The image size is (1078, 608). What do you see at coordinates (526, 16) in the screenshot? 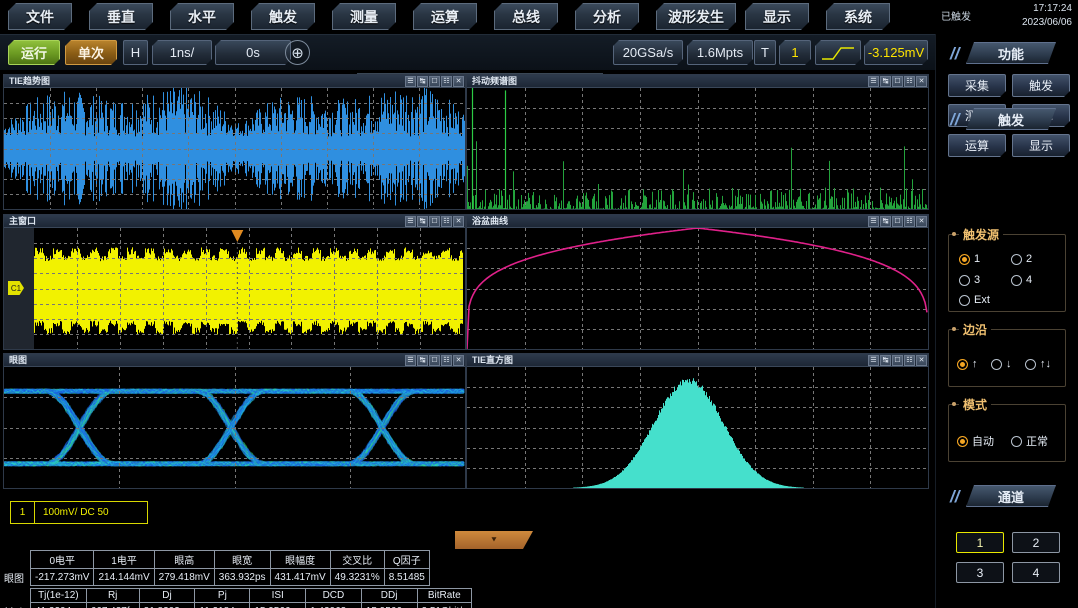
I see `menu-item-6: 总线` at bounding box center [526, 16].